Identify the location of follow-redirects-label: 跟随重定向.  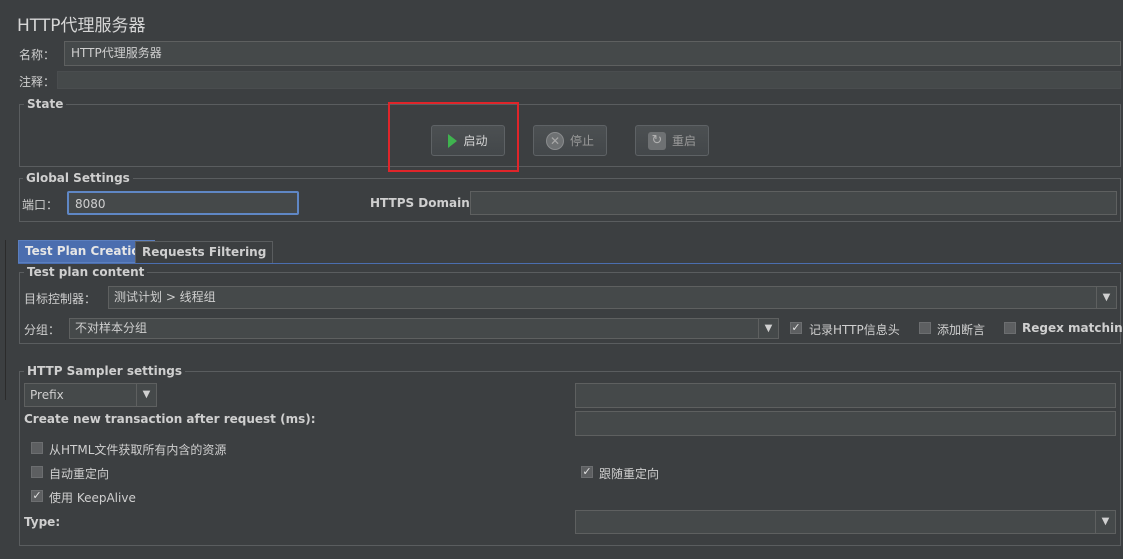
(629, 474).